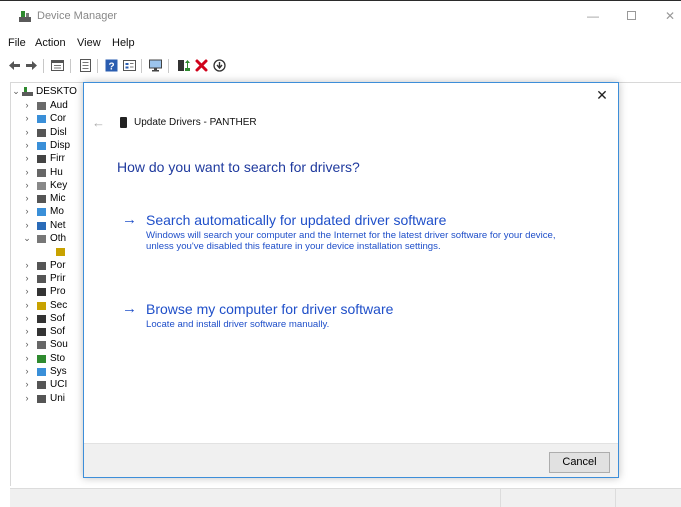  Describe the element at coordinates (51, 199) in the screenshot. I see `tree-item-mic: › Mic` at that location.